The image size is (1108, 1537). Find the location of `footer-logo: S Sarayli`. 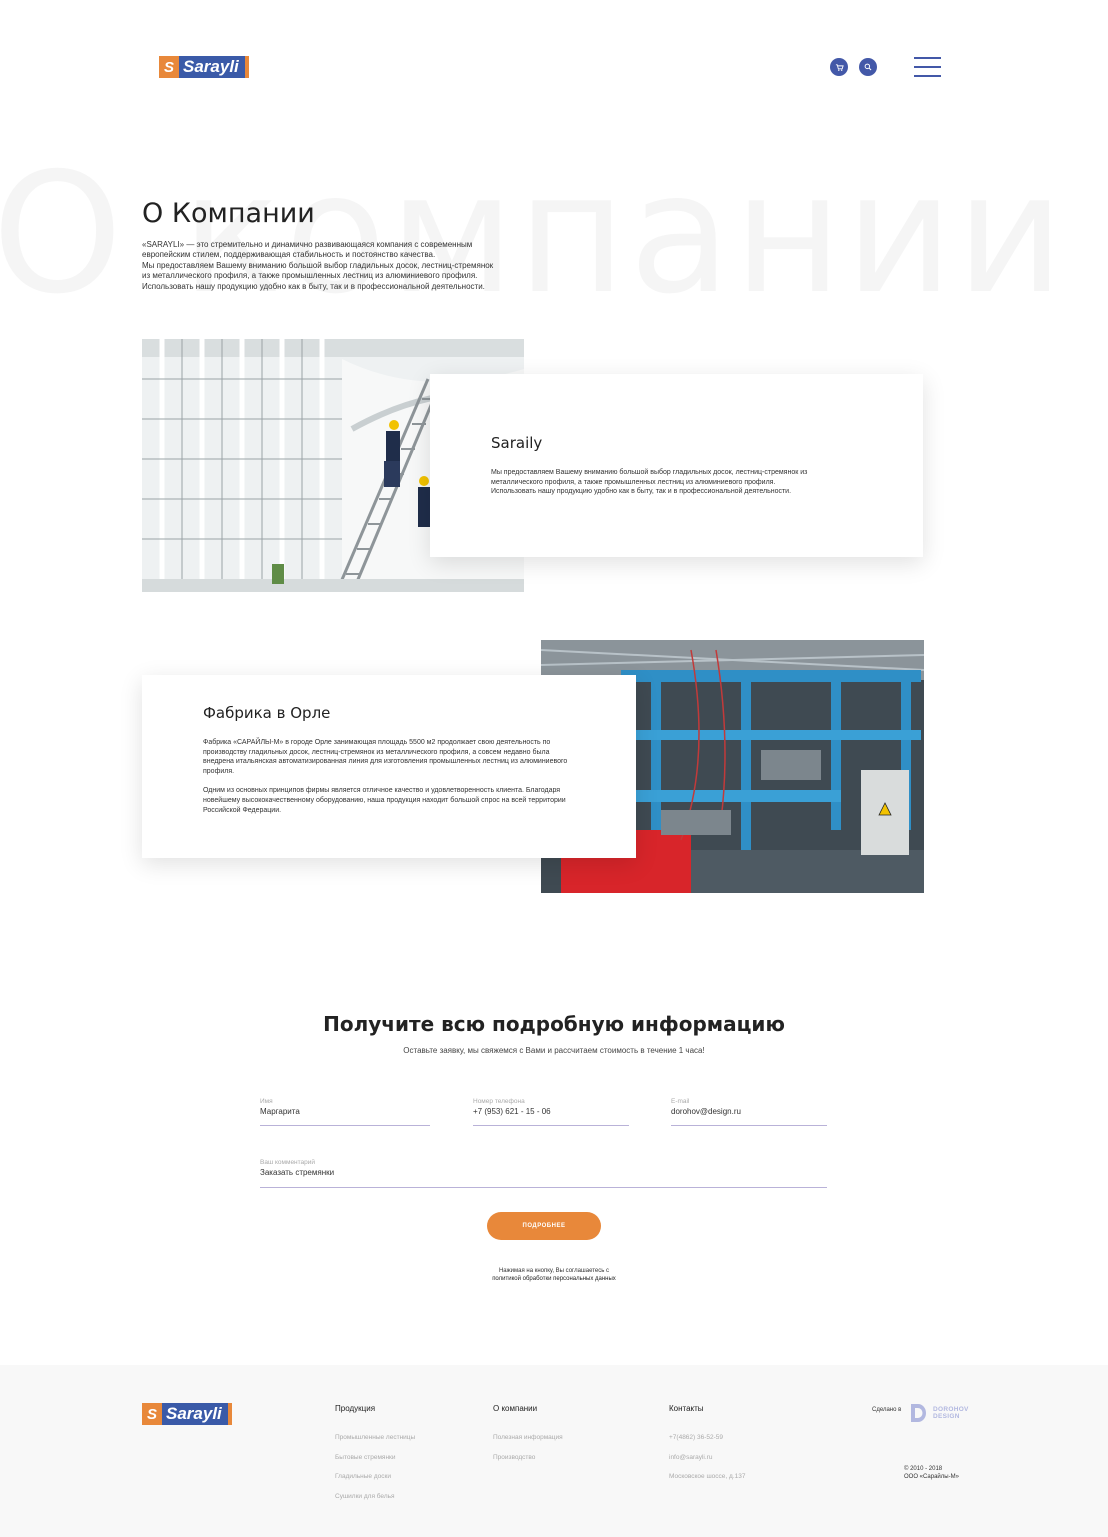

footer-logo: S Sarayli is located at coordinates (187, 1414).